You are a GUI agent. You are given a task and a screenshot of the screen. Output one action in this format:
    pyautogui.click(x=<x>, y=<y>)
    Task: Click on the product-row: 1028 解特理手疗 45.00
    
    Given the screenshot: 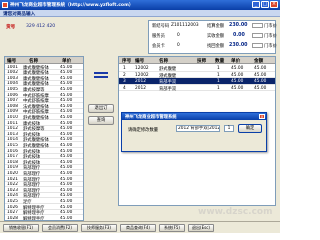 What is the action you would take?
    pyautogui.click(x=44, y=218)
    